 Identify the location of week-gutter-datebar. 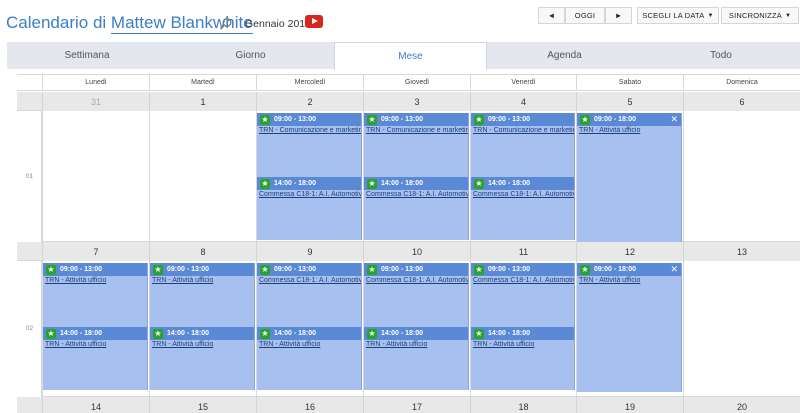
(29, 101).